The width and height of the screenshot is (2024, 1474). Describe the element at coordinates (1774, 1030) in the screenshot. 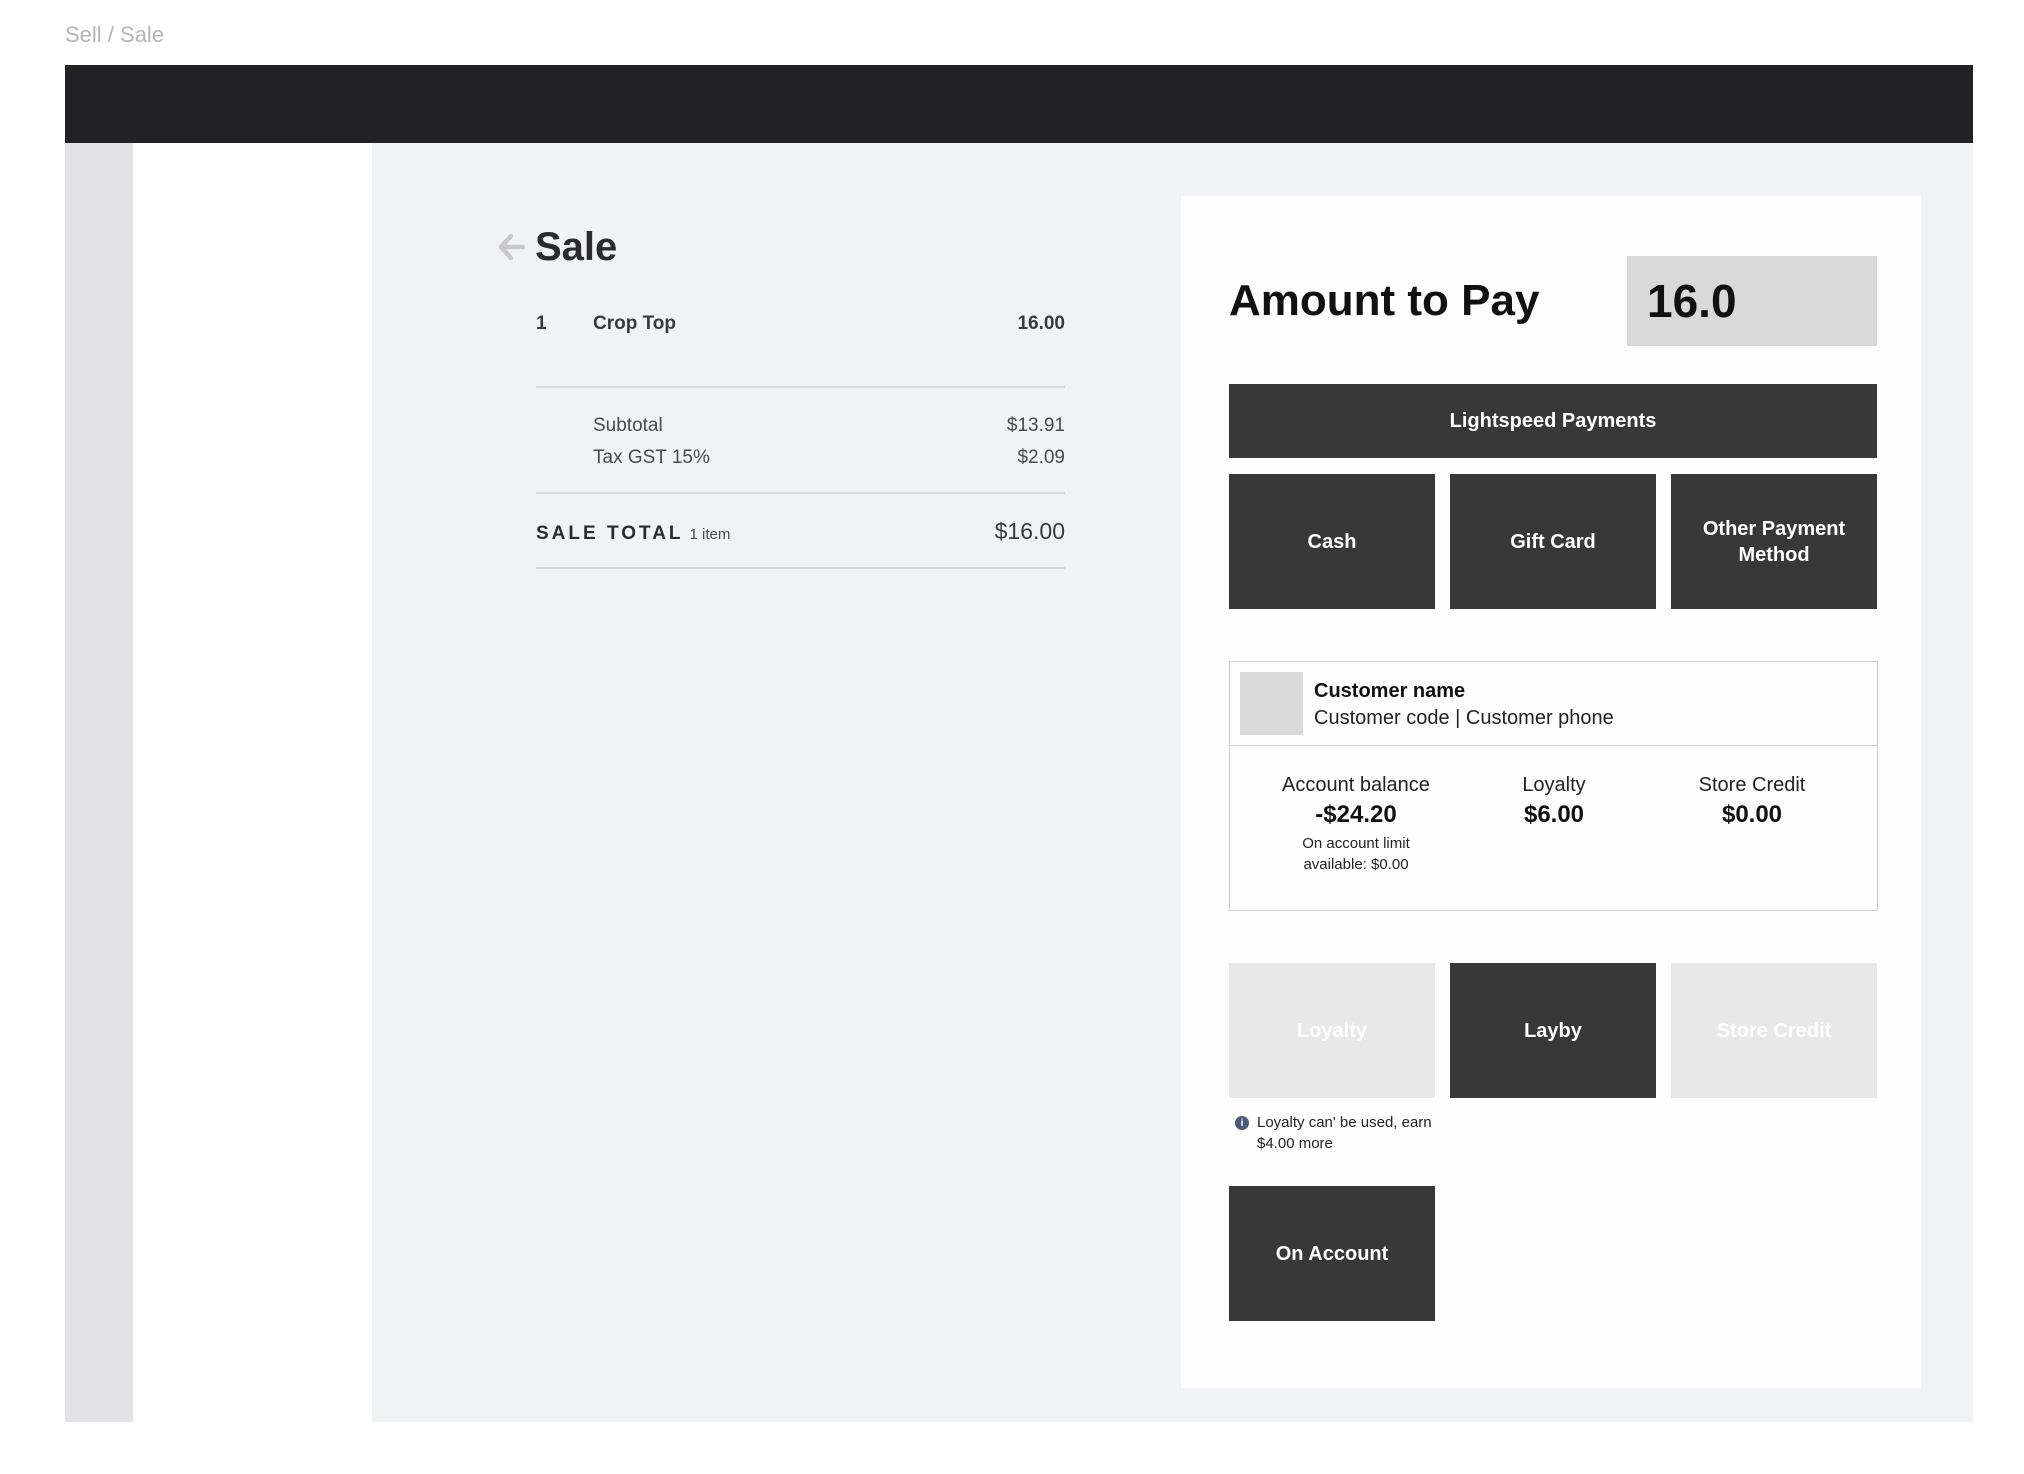

I see `store-credit-button: Store Credit` at that location.